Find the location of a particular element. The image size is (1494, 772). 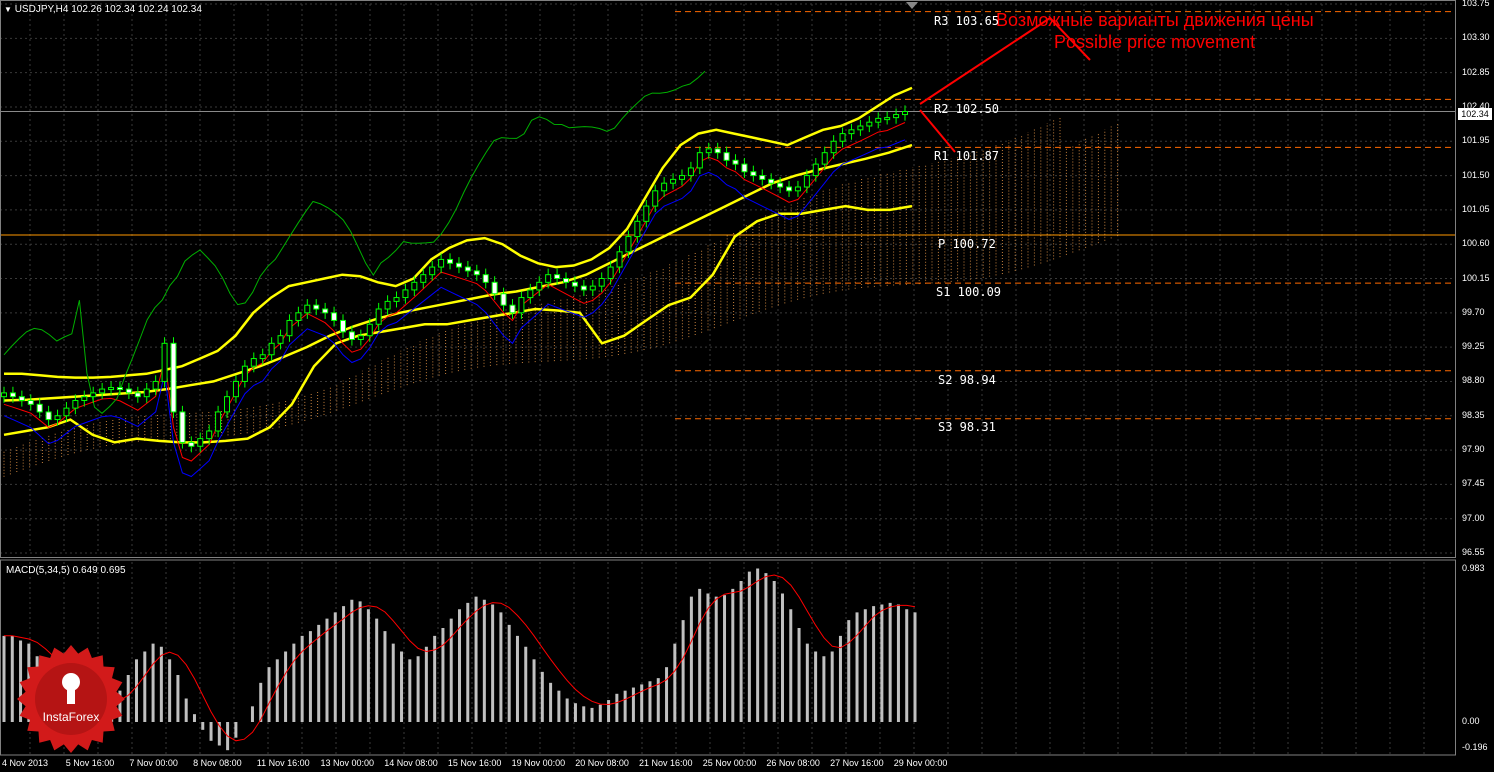

price-tick: 103.75 is located at coordinates (1476, 4).